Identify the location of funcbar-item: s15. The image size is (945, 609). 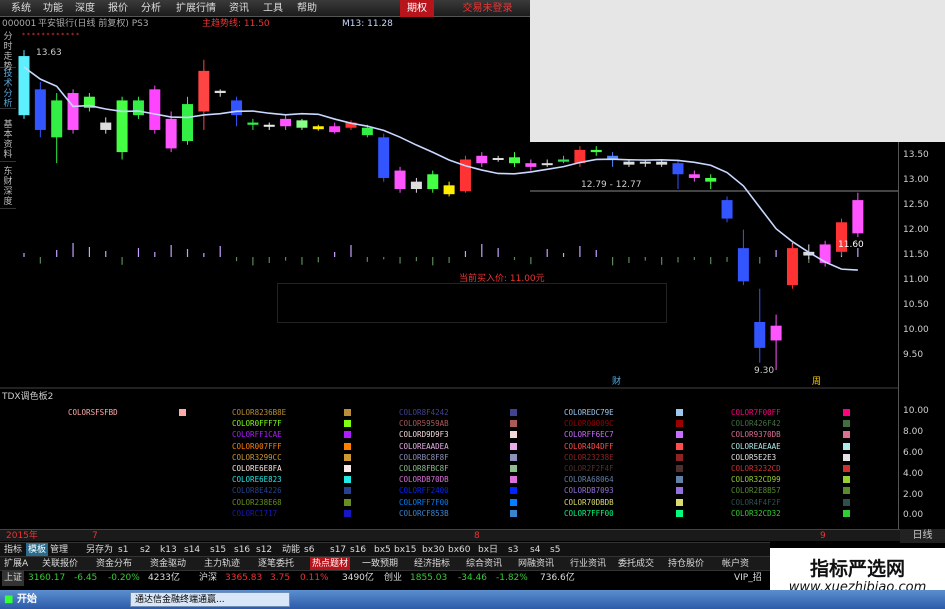
(218, 550).